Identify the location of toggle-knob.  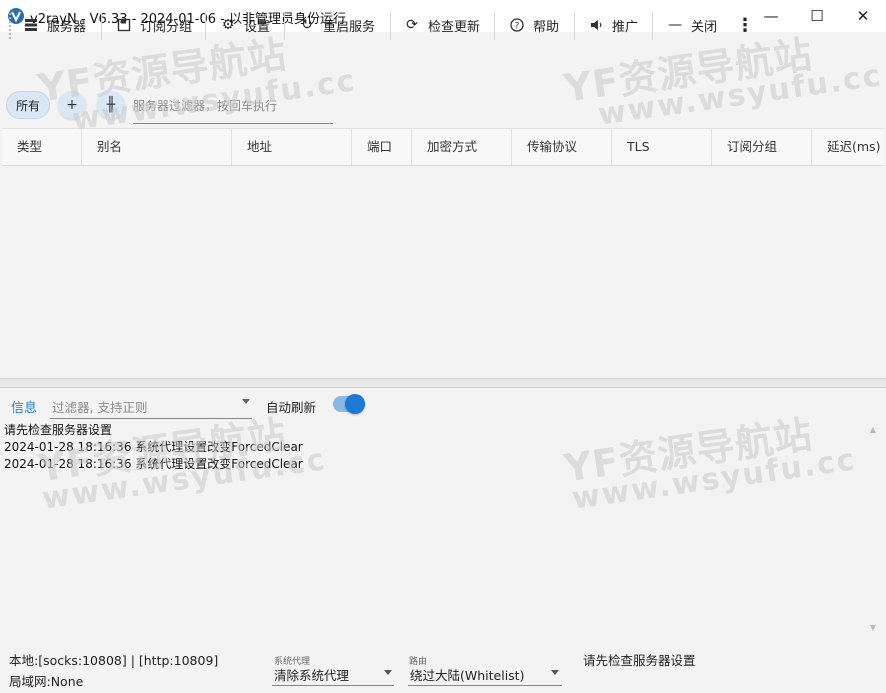
(355, 404).